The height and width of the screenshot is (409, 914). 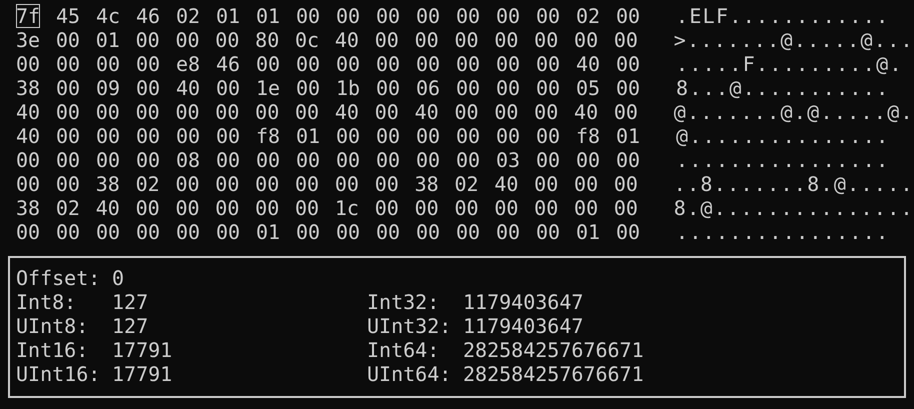 What do you see at coordinates (523, 326) in the screenshot?
I see `field-value: 1179403647` at bounding box center [523, 326].